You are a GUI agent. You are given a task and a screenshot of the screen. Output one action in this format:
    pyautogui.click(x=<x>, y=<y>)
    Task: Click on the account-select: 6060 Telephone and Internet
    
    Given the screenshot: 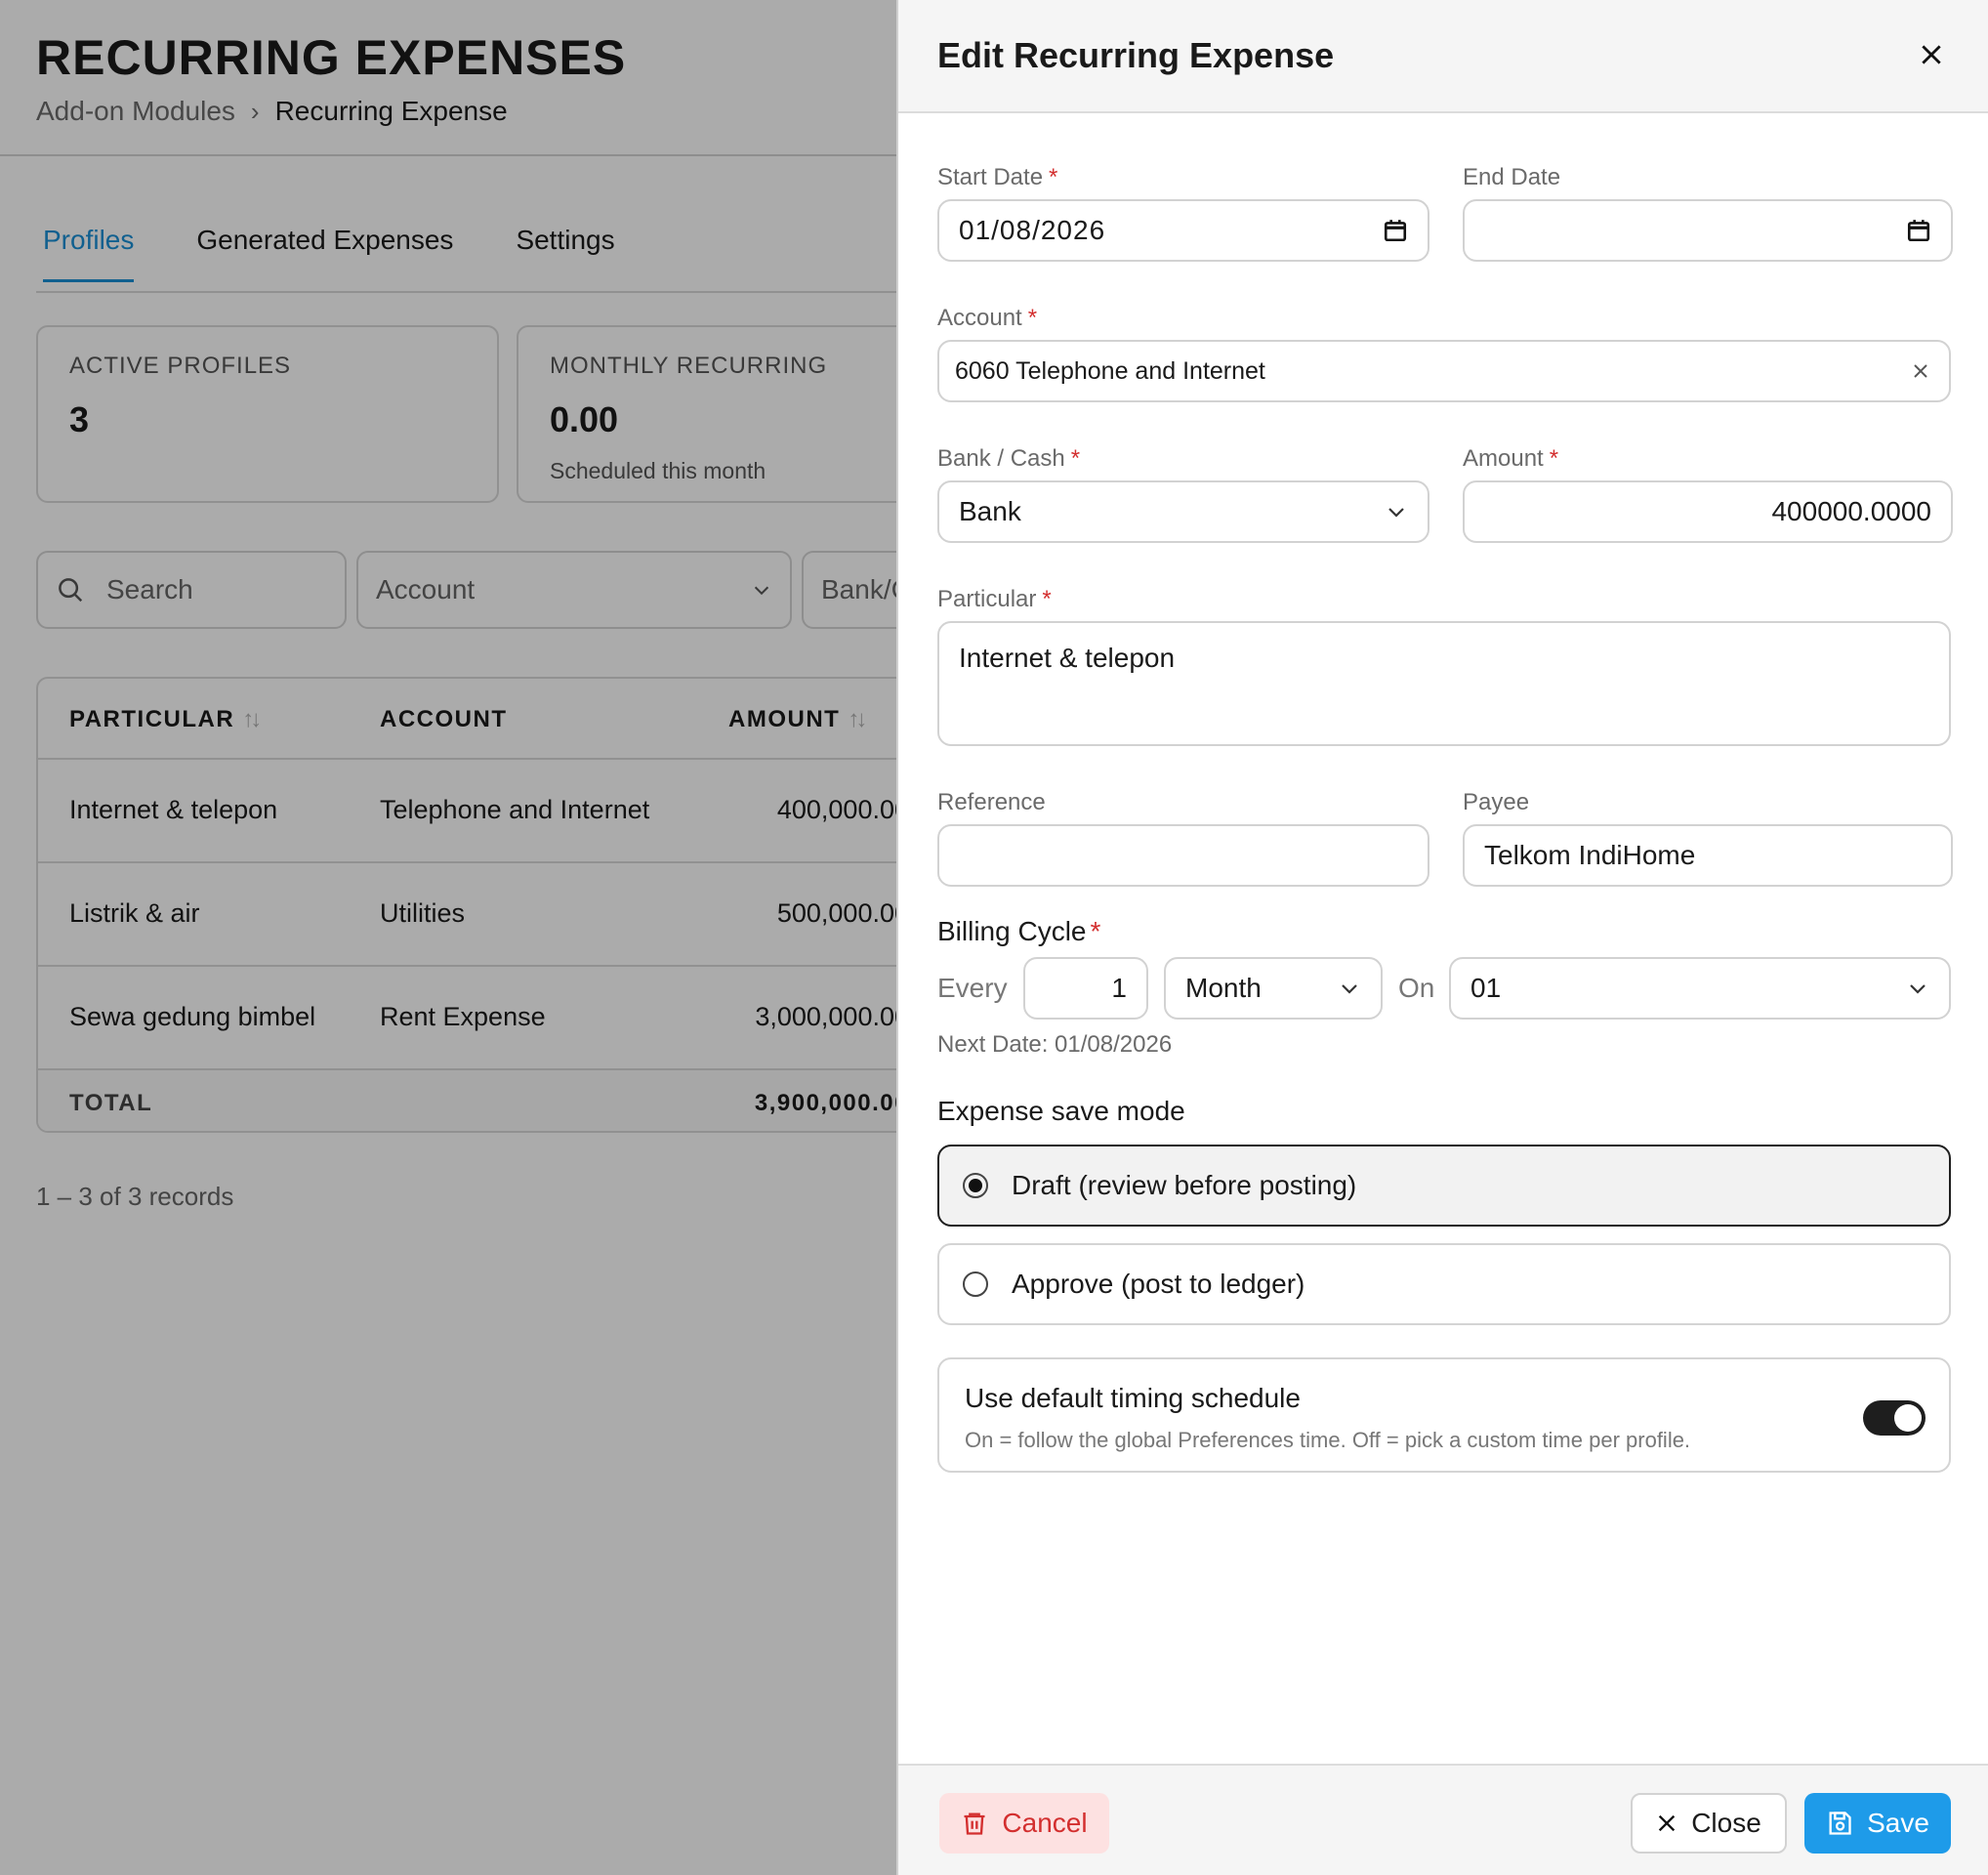 What is the action you would take?
    pyautogui.click(x=1444, y=371)
    